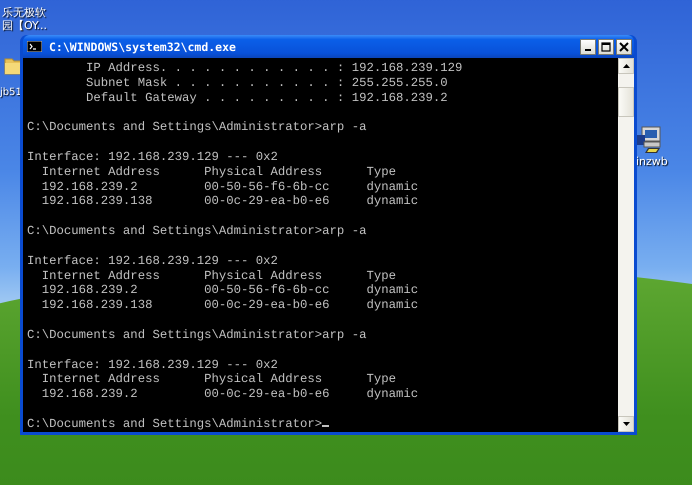  What do you see at coordinates (274, 68) in the screenshot?
I see `console-line: IP Address. . . . . . . . . . . . : 192.168.239.129` at bounding box center [274, 68].